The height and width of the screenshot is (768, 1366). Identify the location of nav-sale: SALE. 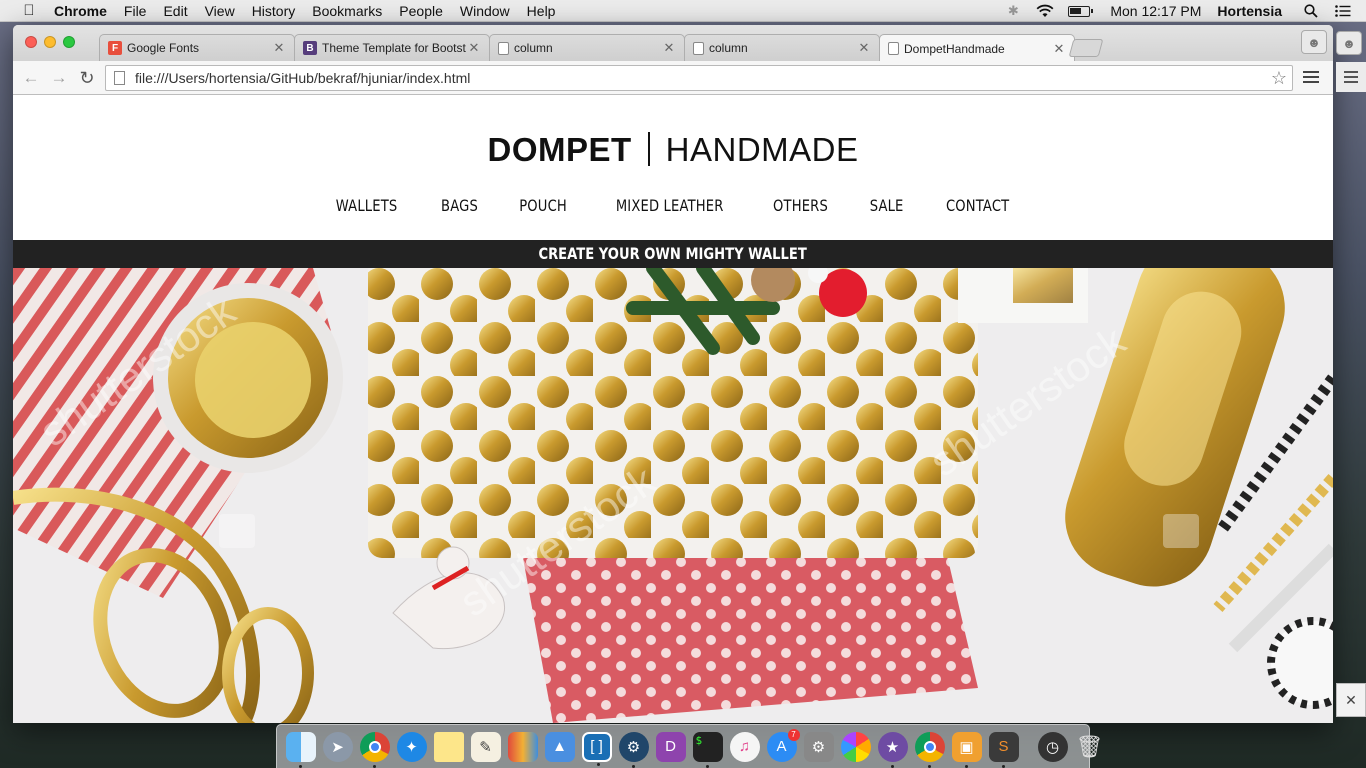
(887, 205).